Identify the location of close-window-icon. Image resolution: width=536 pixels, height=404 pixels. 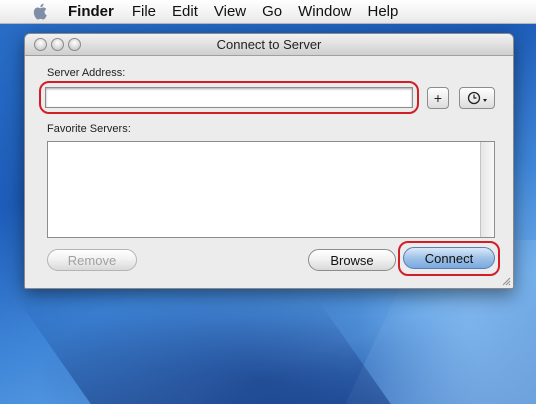
(40, 44).